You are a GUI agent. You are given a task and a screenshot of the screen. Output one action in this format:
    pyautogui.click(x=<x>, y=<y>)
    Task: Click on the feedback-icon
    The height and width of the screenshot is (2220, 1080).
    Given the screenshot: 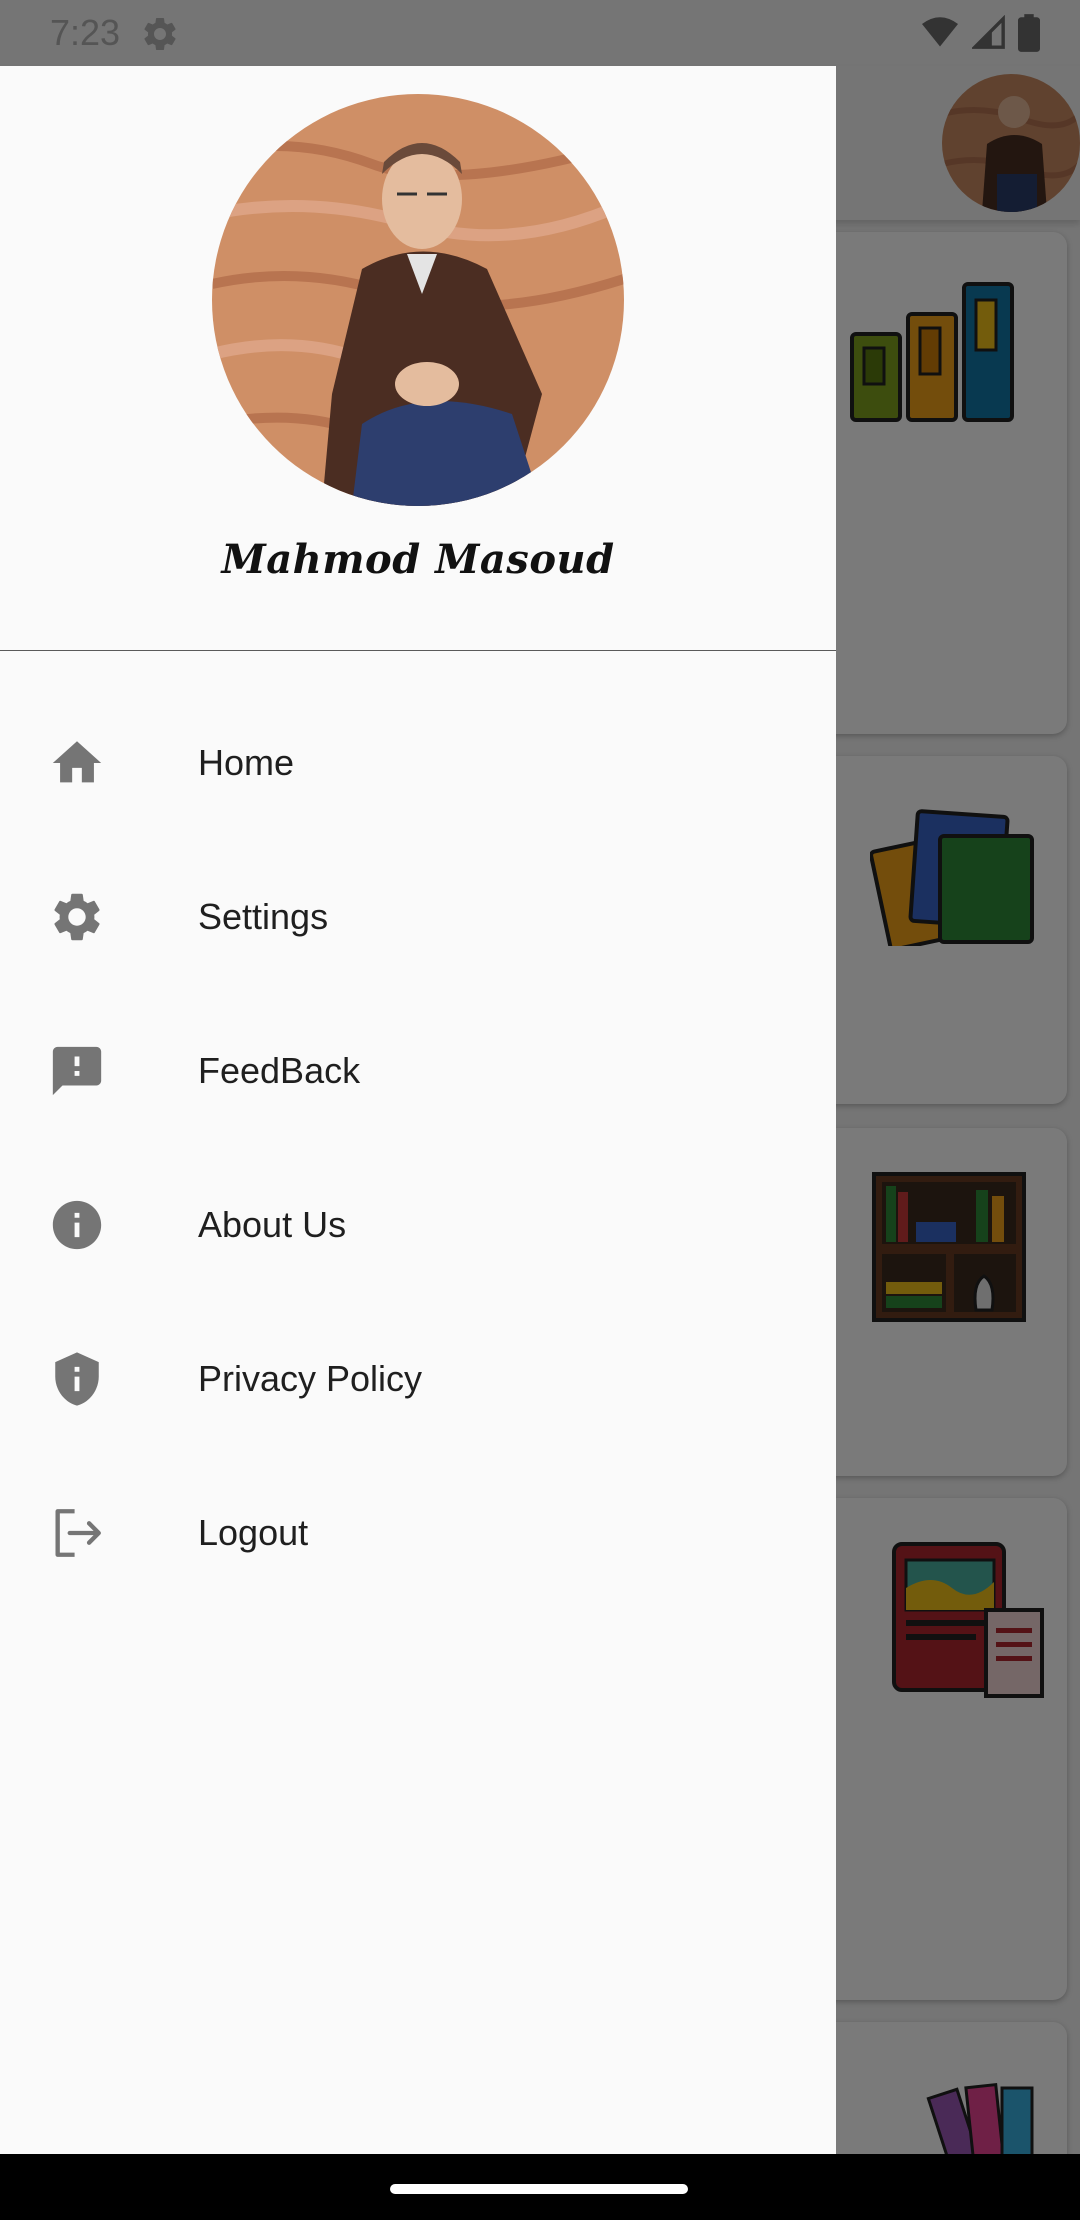 What is the action you would take?
    pyautogui.click(x=77, y=1071)
    